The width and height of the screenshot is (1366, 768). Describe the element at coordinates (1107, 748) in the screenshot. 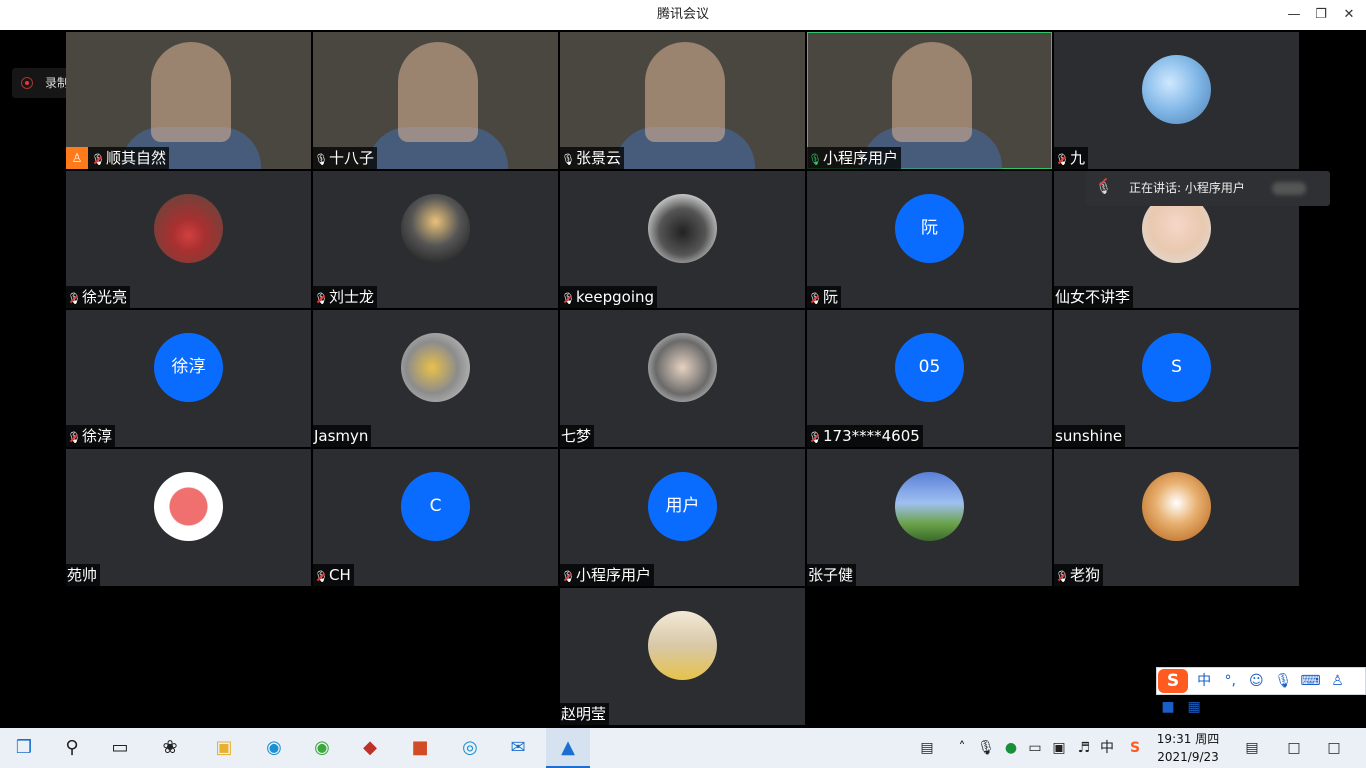

I see `language-indicator: 中` at that location.